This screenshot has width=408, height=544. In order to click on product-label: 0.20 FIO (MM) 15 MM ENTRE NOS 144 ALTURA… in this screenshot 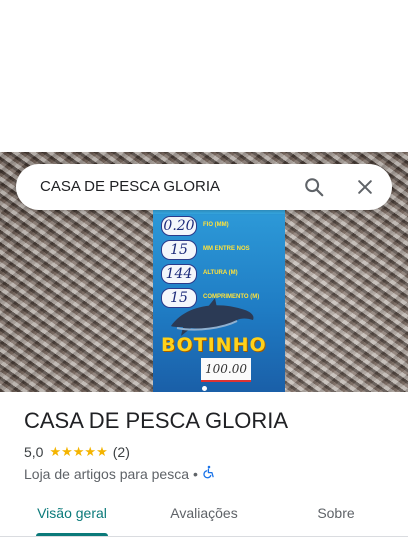, I will do `click(219, 299)`.